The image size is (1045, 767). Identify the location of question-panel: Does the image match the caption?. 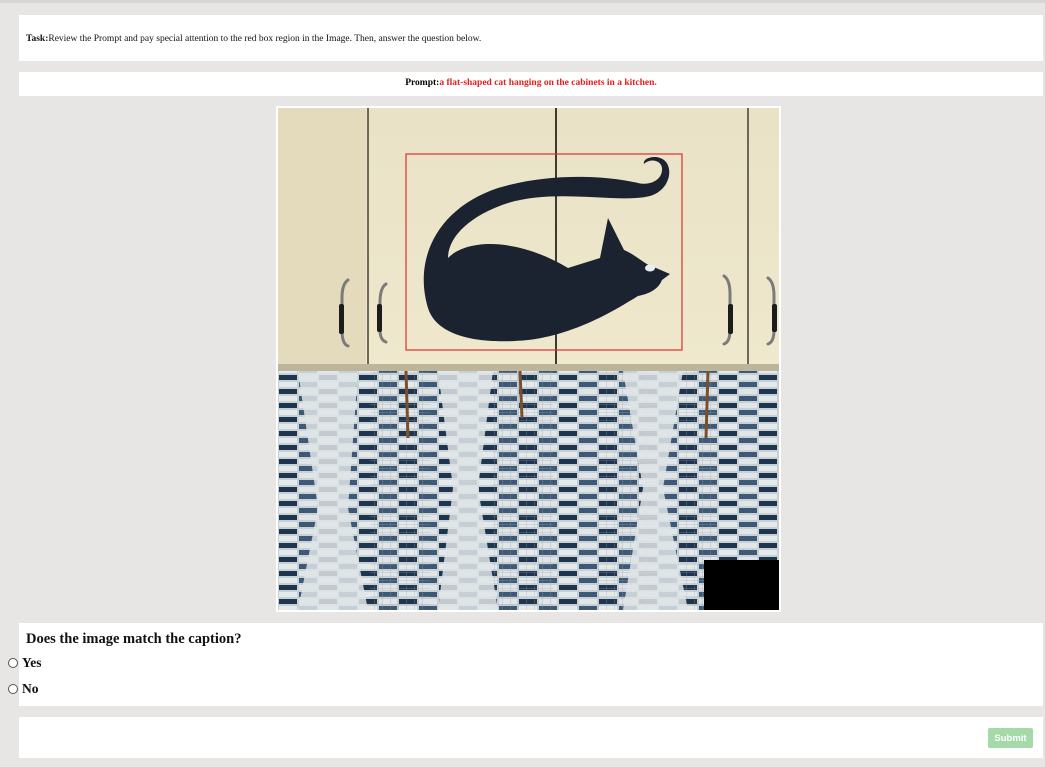
(531, 664).